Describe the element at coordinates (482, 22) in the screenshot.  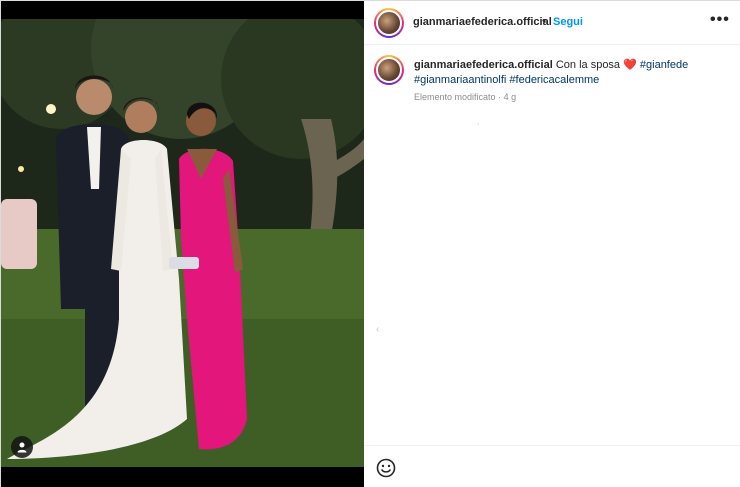
I see `author-username: gianmariaefederica.official` at that location.